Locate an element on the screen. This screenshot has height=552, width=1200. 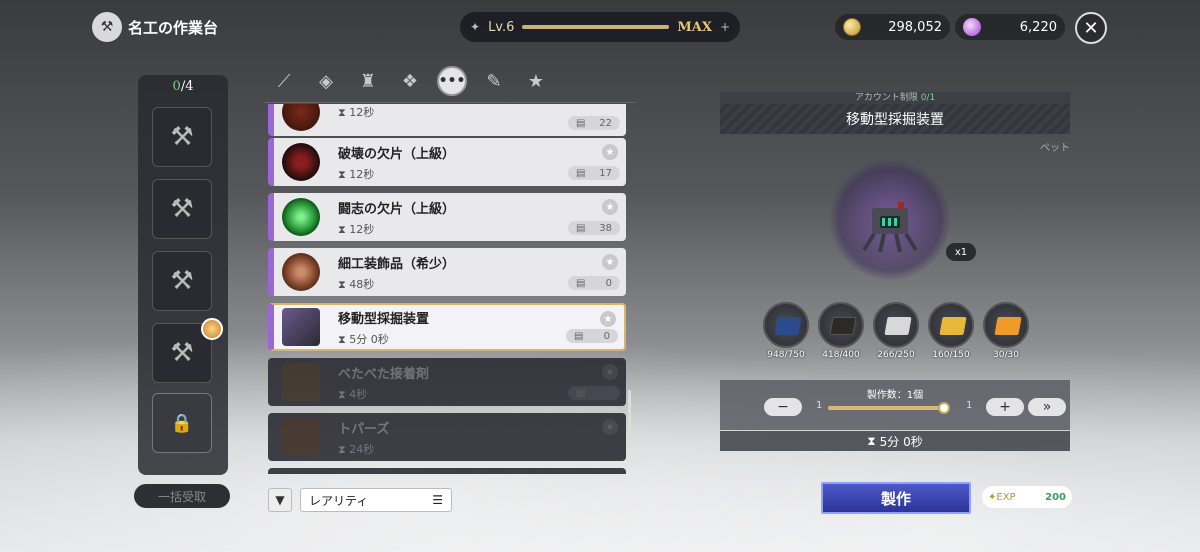
fox-icon: ❖ is located at coordinates (410, 81).